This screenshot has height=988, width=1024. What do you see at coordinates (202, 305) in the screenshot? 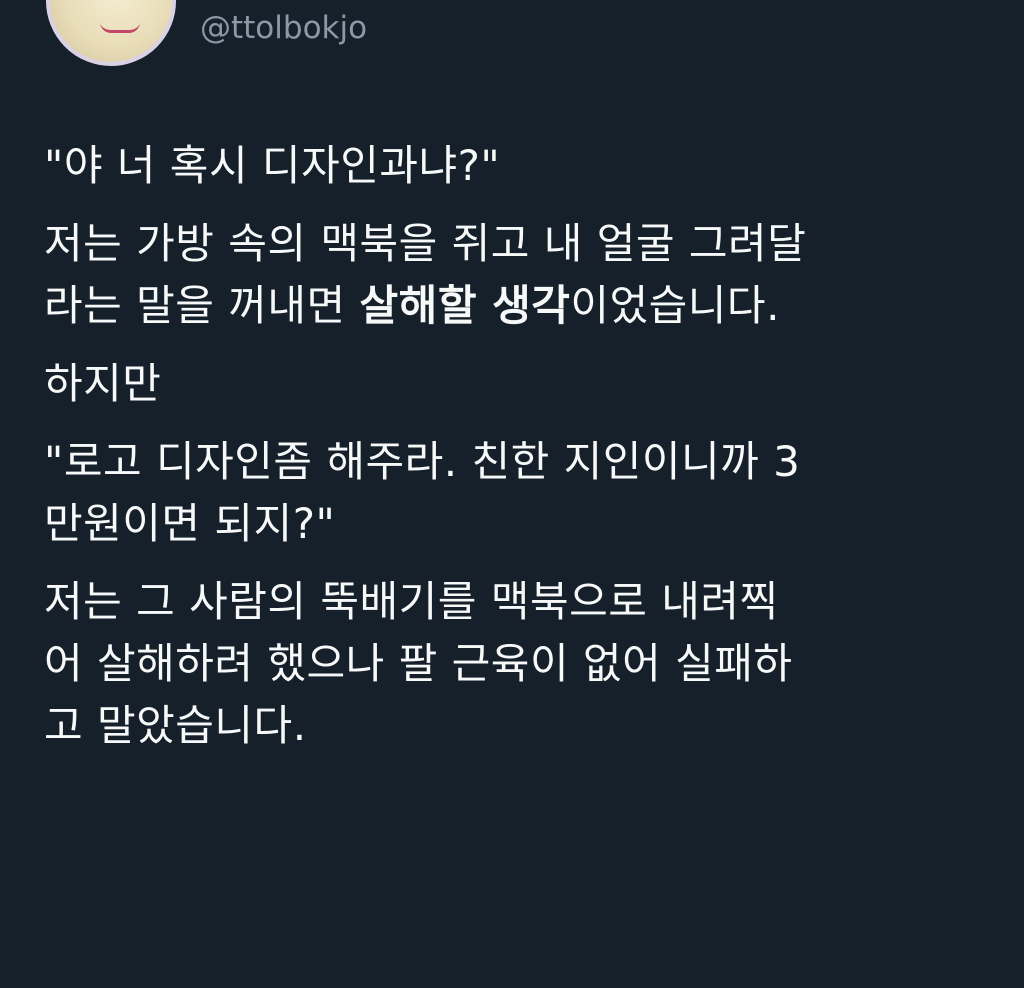
I see `tweet-text-prefix: 라는 말을 꺼내면` at bounding box center [202, 305].